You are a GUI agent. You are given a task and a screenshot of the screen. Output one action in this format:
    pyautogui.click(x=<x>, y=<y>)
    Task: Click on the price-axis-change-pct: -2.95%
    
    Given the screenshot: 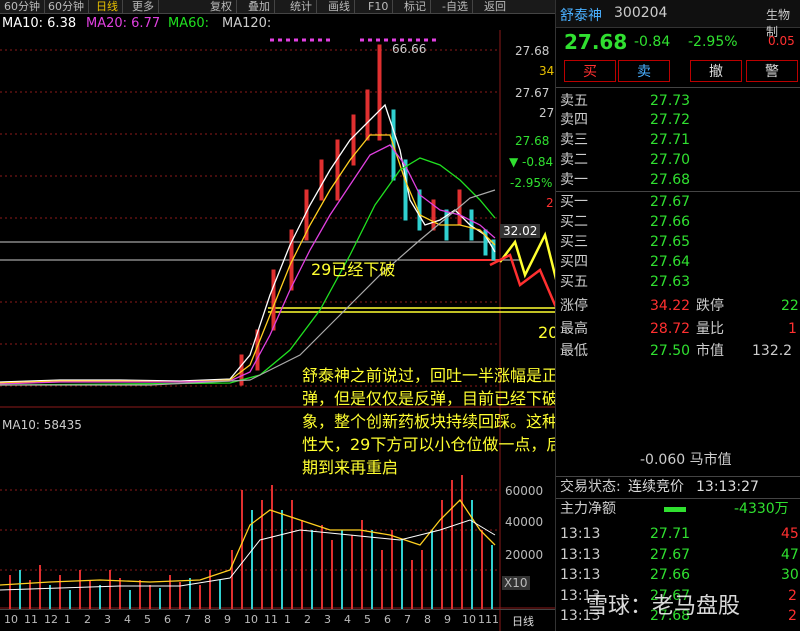 What is the action you would take?
    pyautogui.click(x=531, y=183)
    